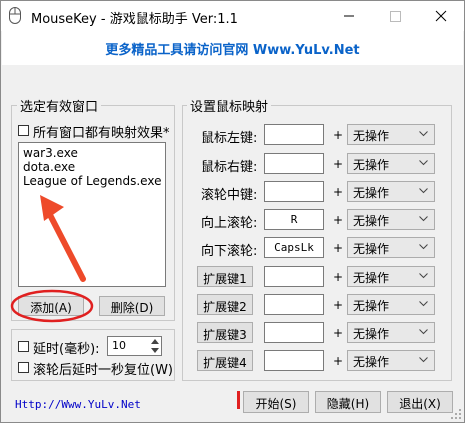  I want to click on close-button, so click(441, 16).